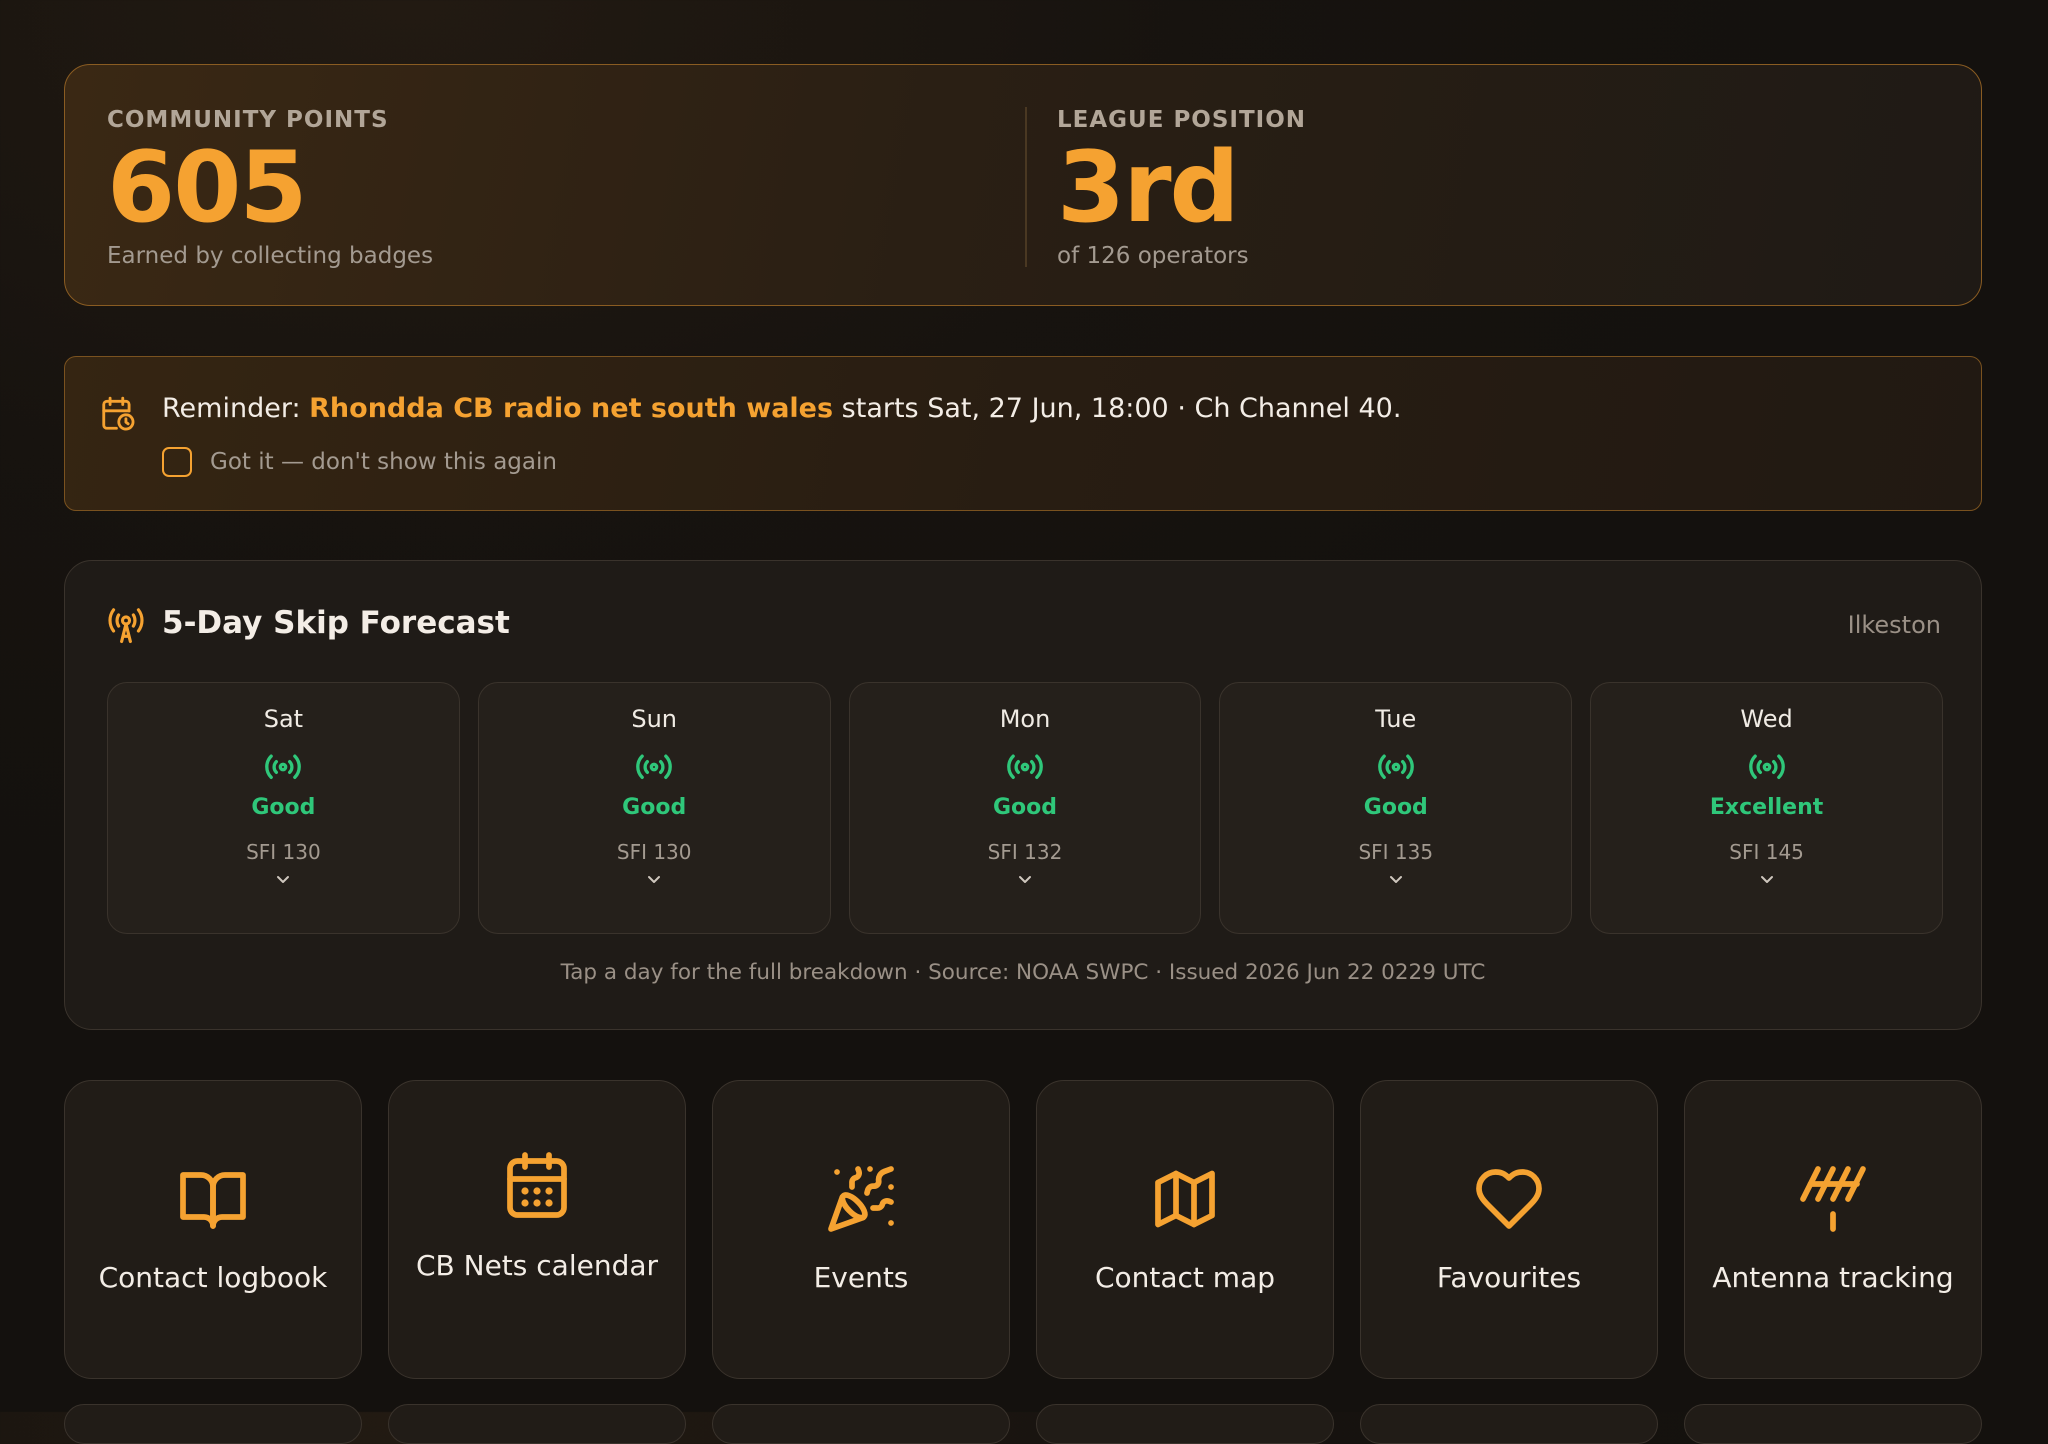 The width and height of the screenshot is (2048, 1444). I want to click on league-position-value: 3rd, so click(1148, 188).